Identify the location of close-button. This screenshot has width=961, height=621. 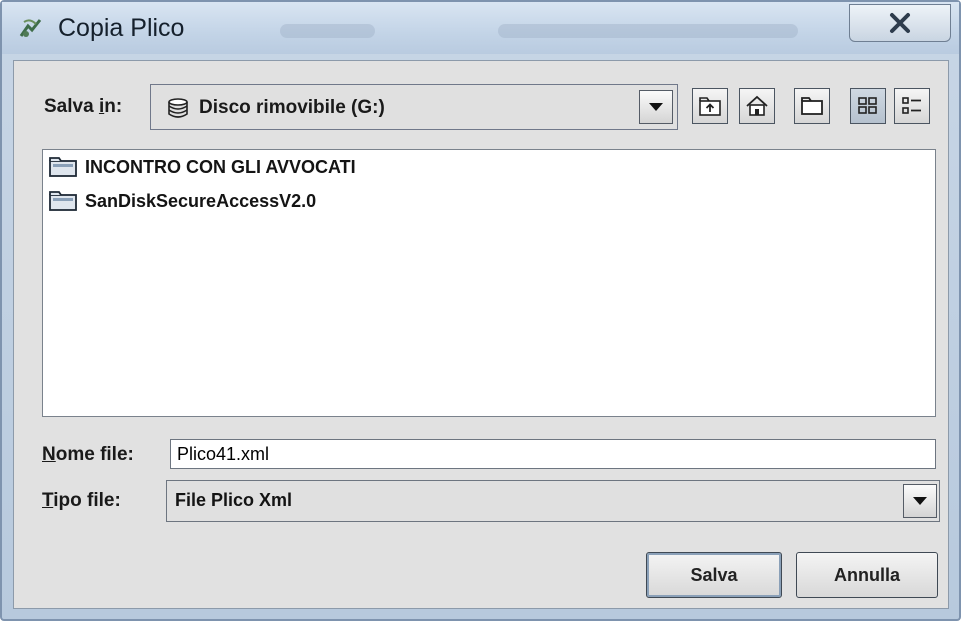
(900, 23).